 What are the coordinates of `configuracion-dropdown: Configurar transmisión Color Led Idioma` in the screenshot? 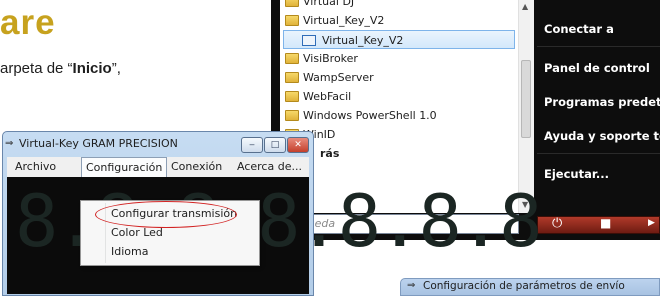 It's located at (170, 233).